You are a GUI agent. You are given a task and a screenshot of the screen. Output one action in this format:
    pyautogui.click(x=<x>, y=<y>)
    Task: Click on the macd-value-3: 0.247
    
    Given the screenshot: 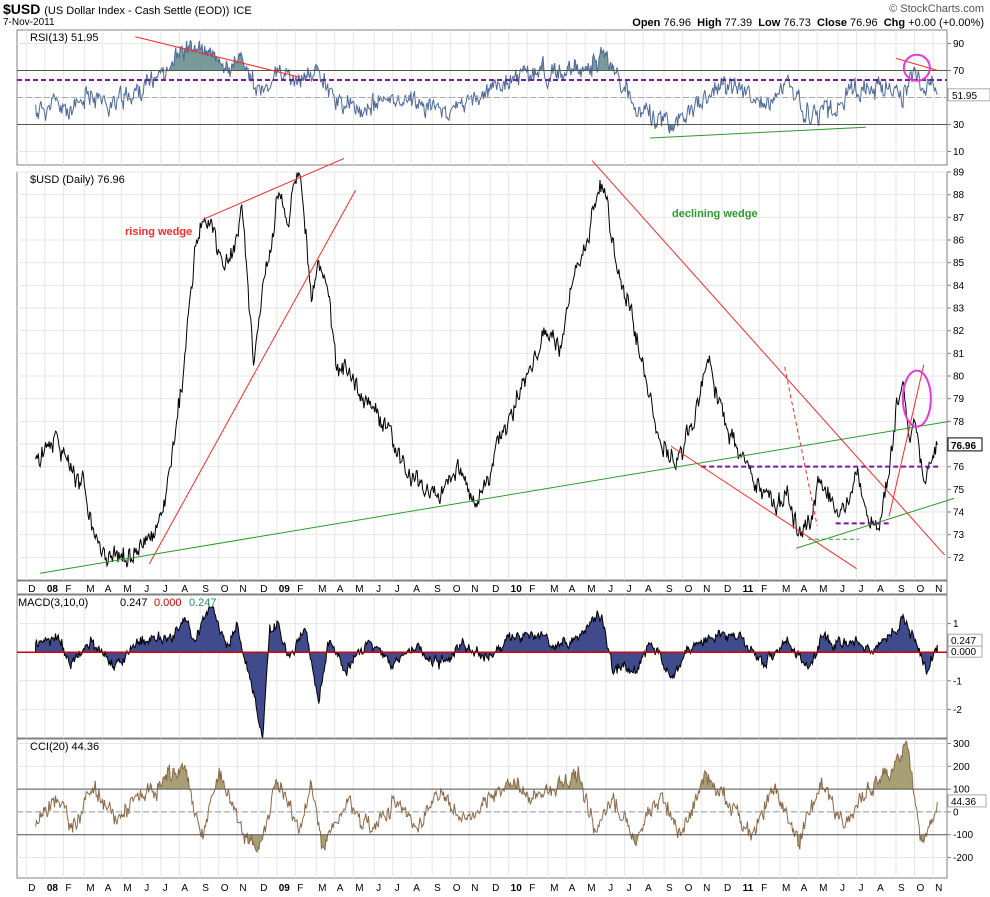 What is the action you would take?
    pyautogui.click(x=203, y=603)
    